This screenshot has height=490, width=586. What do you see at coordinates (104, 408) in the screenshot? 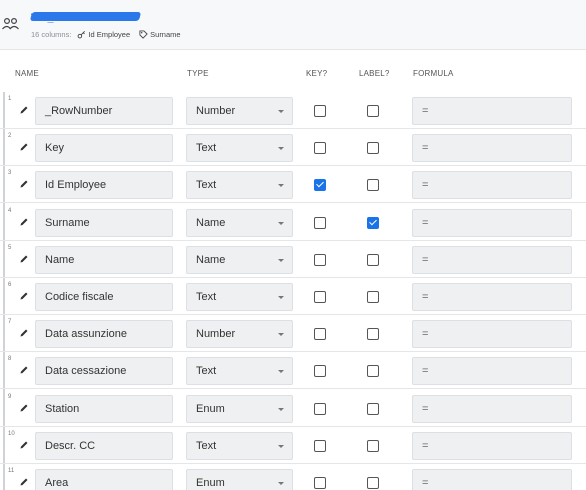
I see `column-name-input: Station` at bounding box center [104, 408].